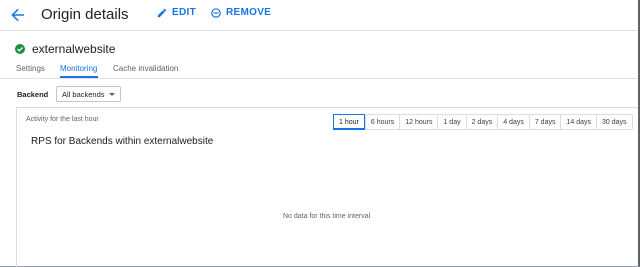 Image resolution: width=640 pixels, height=267 pixels. Describe the element at coordinates (79, 77) in the screenshot. I see `active-tab-indicator` at that location.